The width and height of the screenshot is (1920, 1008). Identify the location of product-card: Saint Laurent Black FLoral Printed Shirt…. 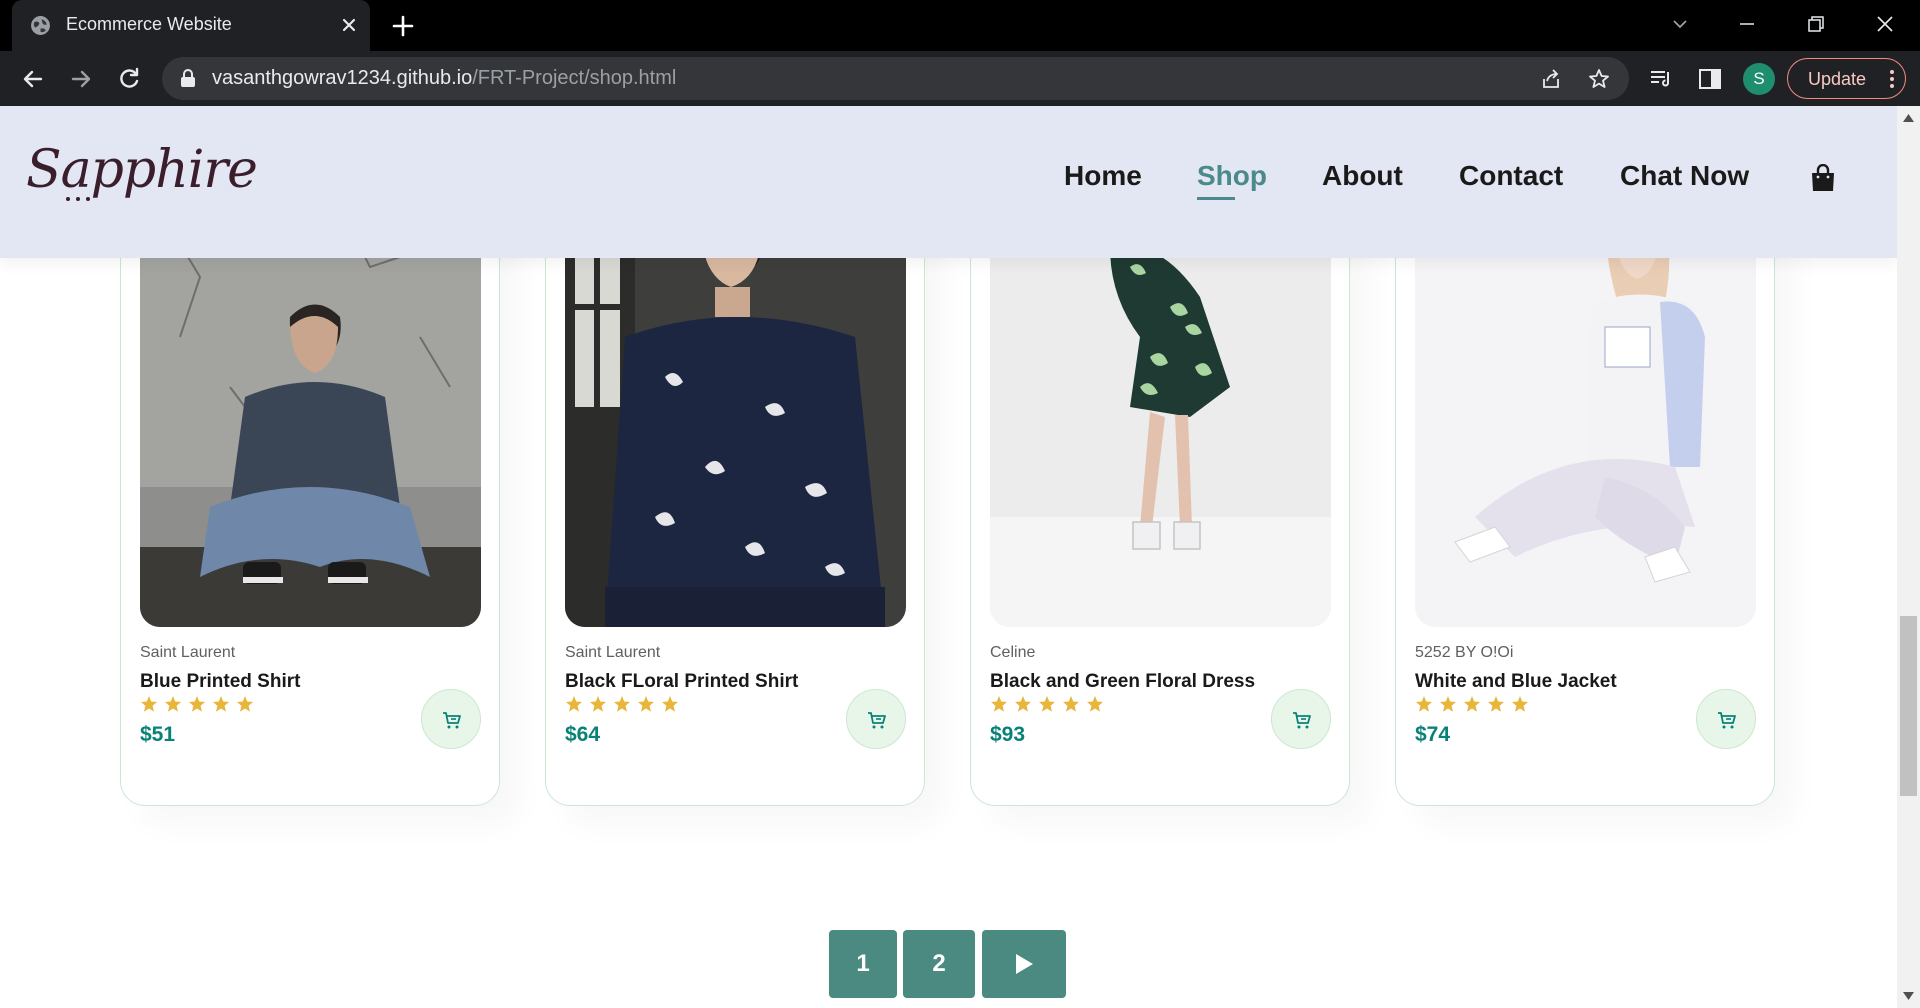
(735, 496).